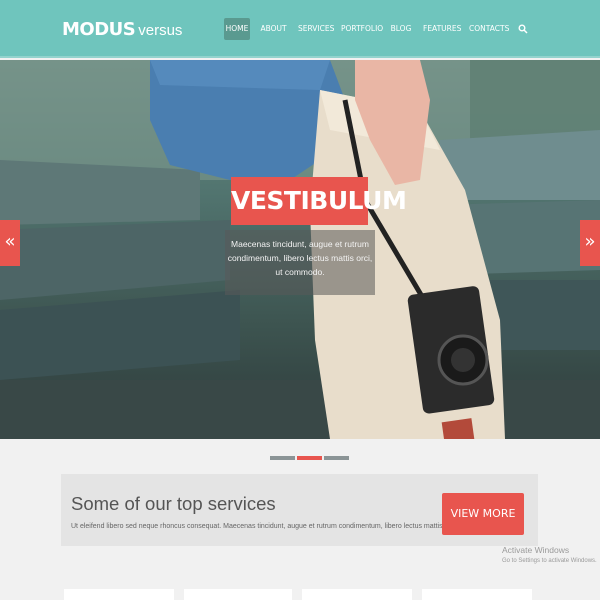 Image resolution: width=600 pixels, height=600 pixels. What do you see at coordinates (173, 503) in the screenshot?
I see `services-title: Some of our top services` at bounding box center [173, 503].